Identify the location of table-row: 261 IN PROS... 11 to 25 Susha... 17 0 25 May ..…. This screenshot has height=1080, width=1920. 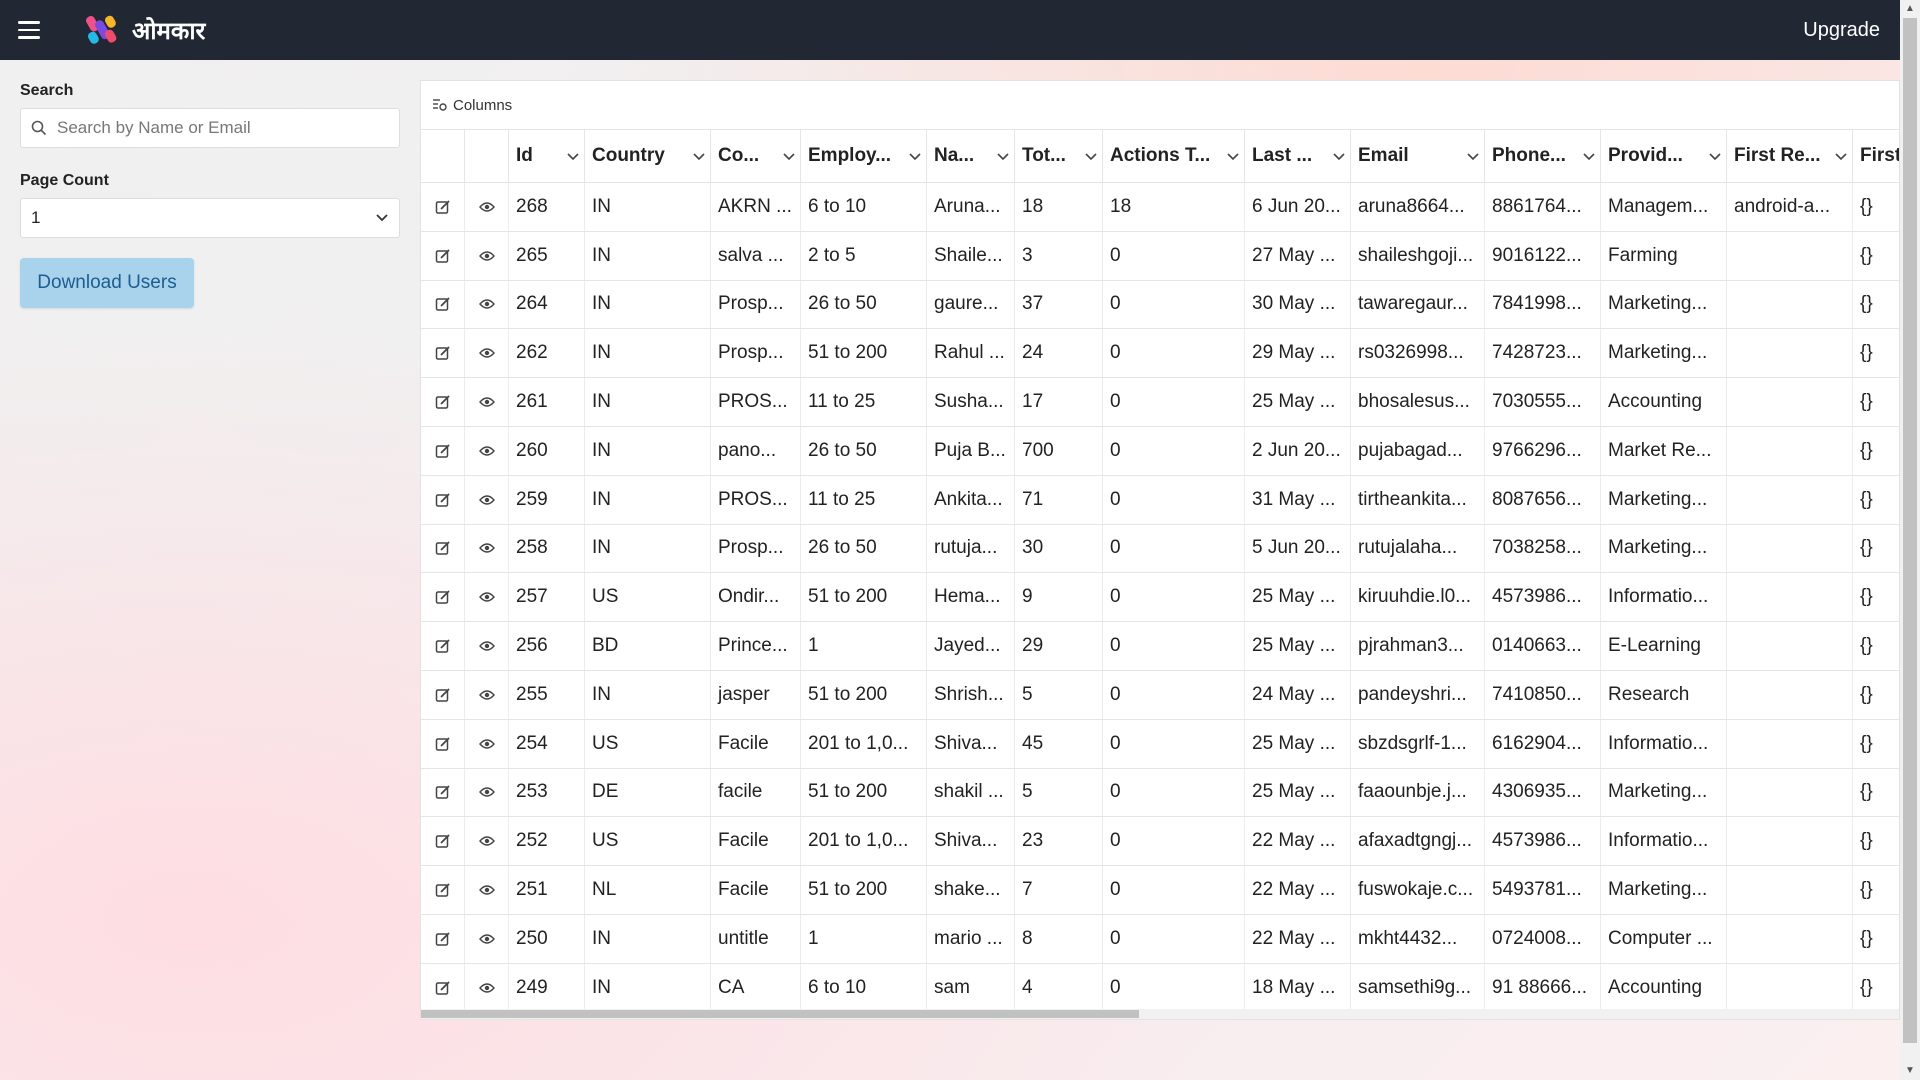
(1160, 402).